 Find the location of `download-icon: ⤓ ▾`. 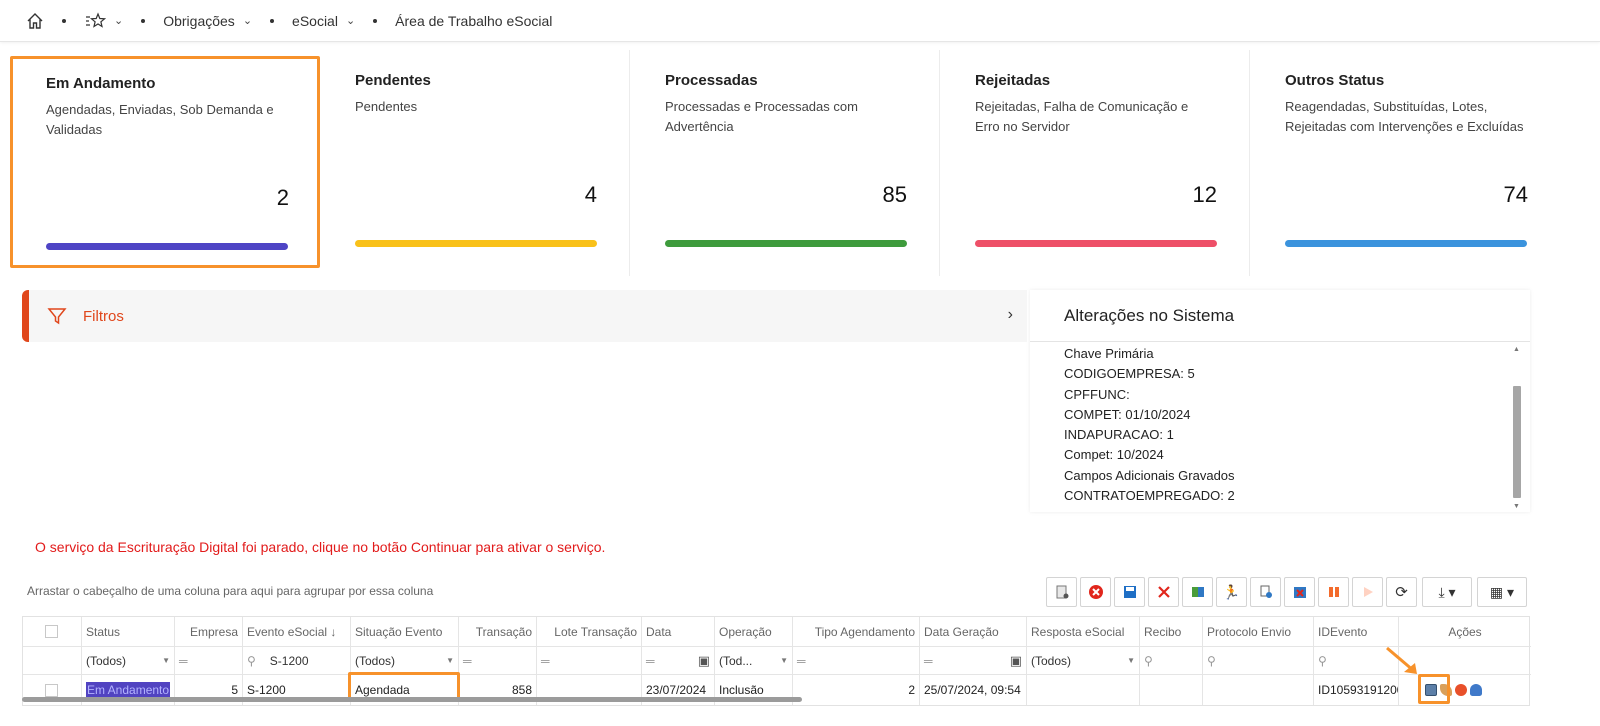

download-icon: ⤓ ▾ is located at coordinates (1447, 591).